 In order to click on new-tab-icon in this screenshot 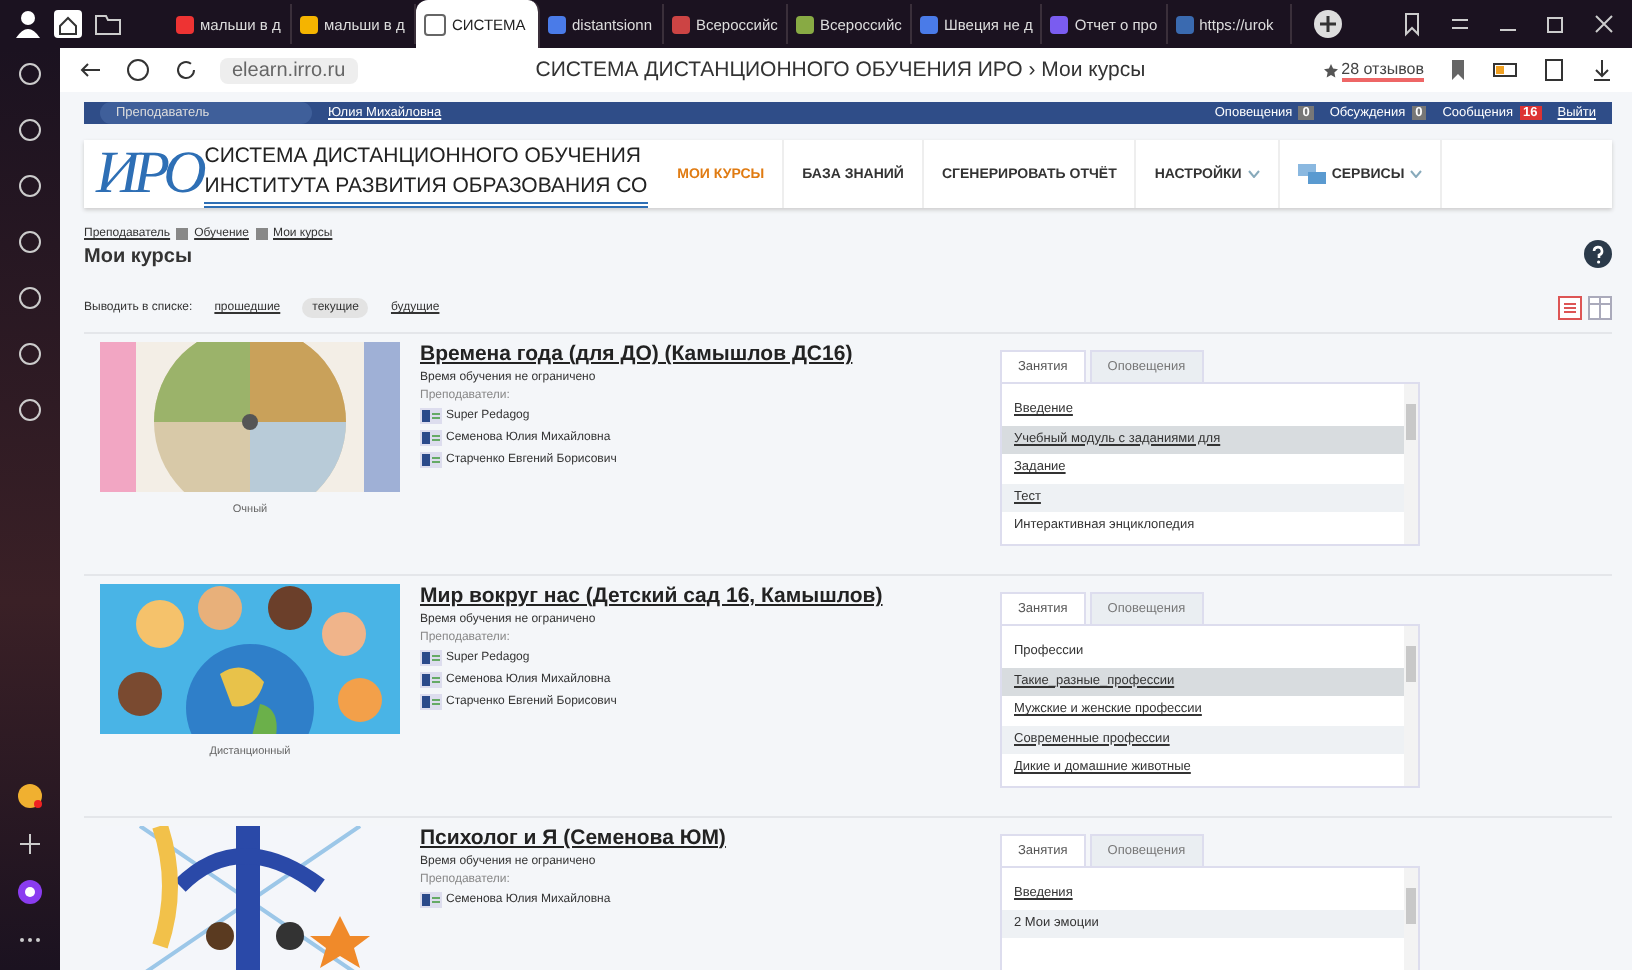, I will do `click(1327, 24)`.